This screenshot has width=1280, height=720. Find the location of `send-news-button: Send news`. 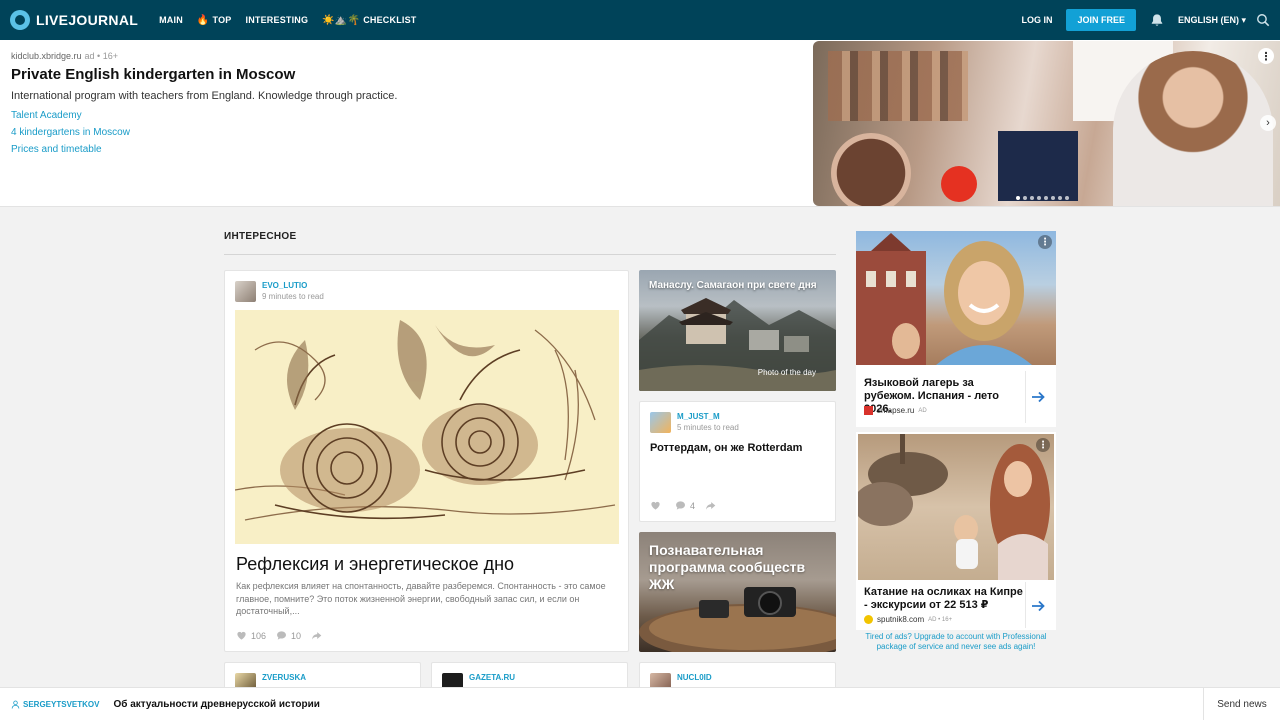

send-news-button: Send news is located at coordinates (1241, 704).